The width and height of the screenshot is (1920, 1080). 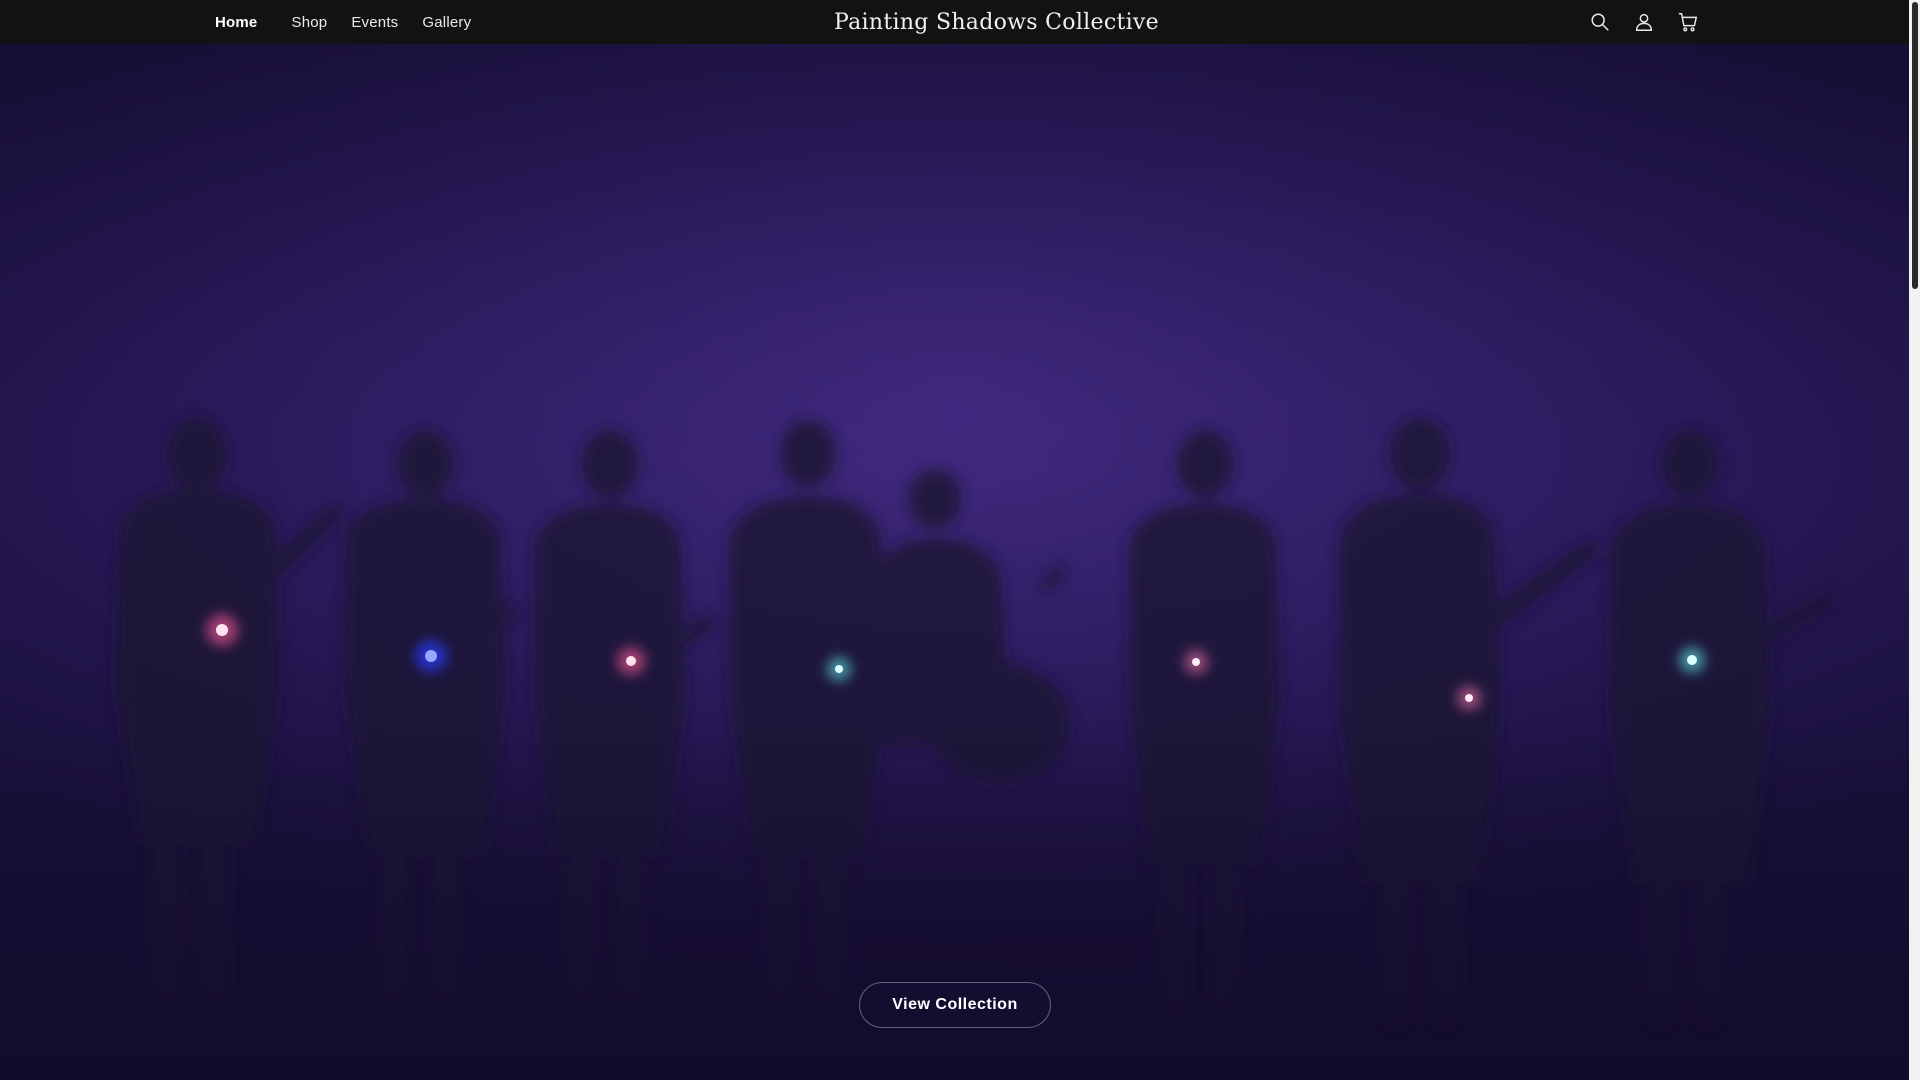 I want to click on cart-button, so click(x=1688, y=22).